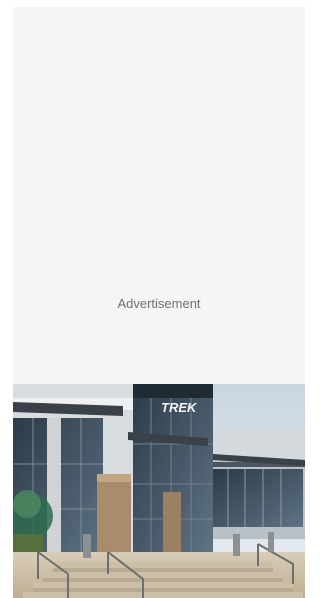 The image size is (320, 598). What do you see at coordinates (179, 407) in the screenshot?
I see `trek-sign: TREK` at bounding box center [179, 407].